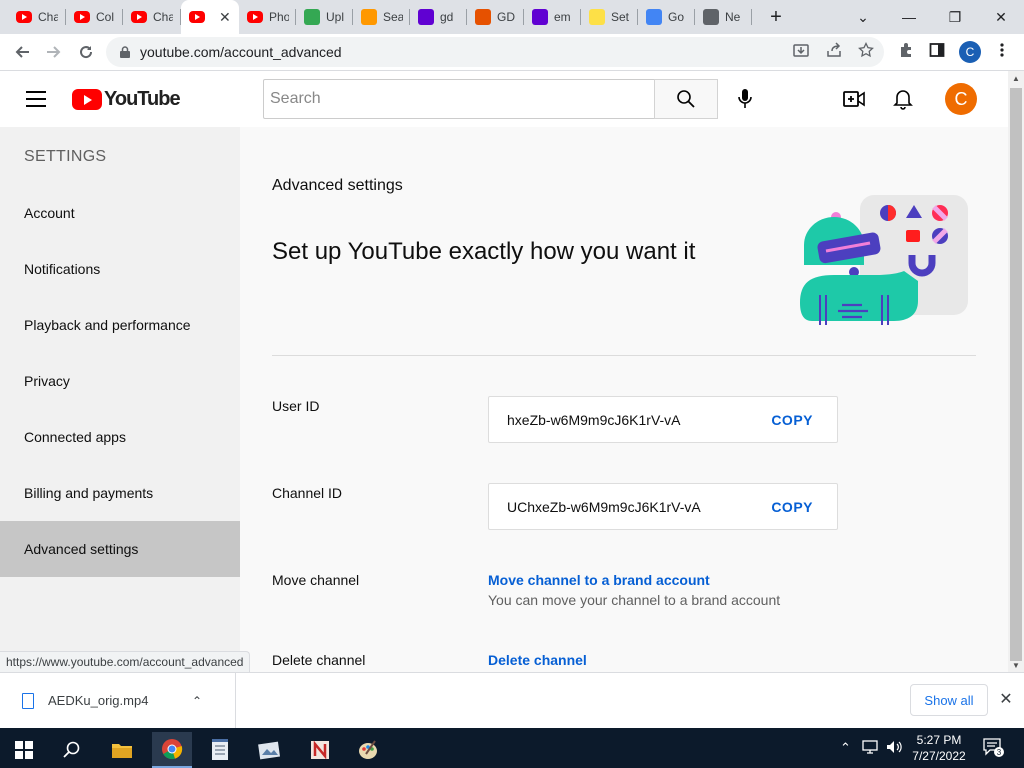 The width and height of the screenshot is (1024, 768). What do you see at coordinates (993, 747) in the screenshot?
I see `notification-center-icon: 3` at bounding box center [993, 747].